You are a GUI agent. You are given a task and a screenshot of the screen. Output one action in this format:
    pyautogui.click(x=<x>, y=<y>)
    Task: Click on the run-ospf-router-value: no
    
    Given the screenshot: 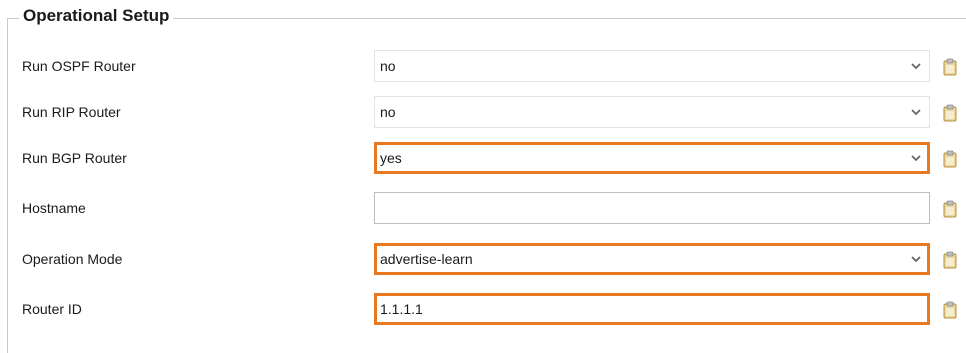 What is the action you would take?
    pyautogui.click(x=388, y=66)
    